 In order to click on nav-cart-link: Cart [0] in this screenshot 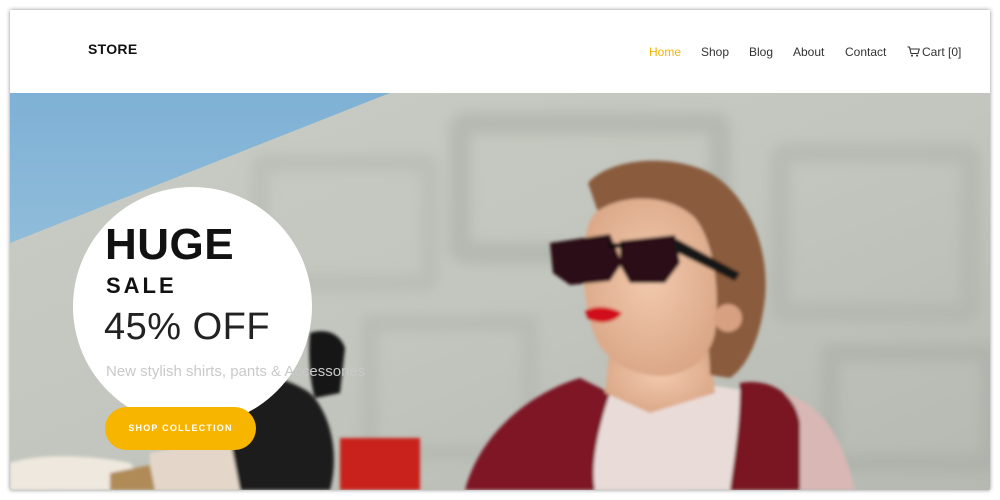, I will do `click(934, 52)`.